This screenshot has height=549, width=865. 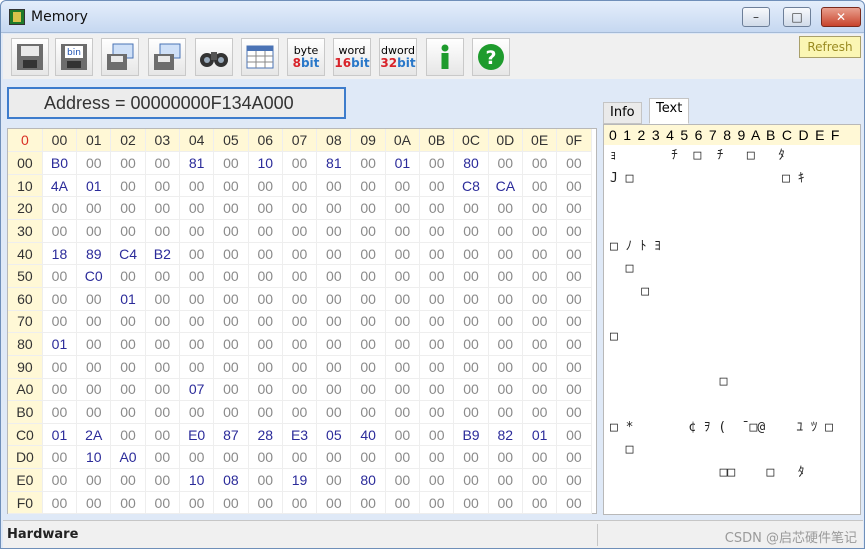 I want to click on hex-cell: 10, so click(x=197, y=480).